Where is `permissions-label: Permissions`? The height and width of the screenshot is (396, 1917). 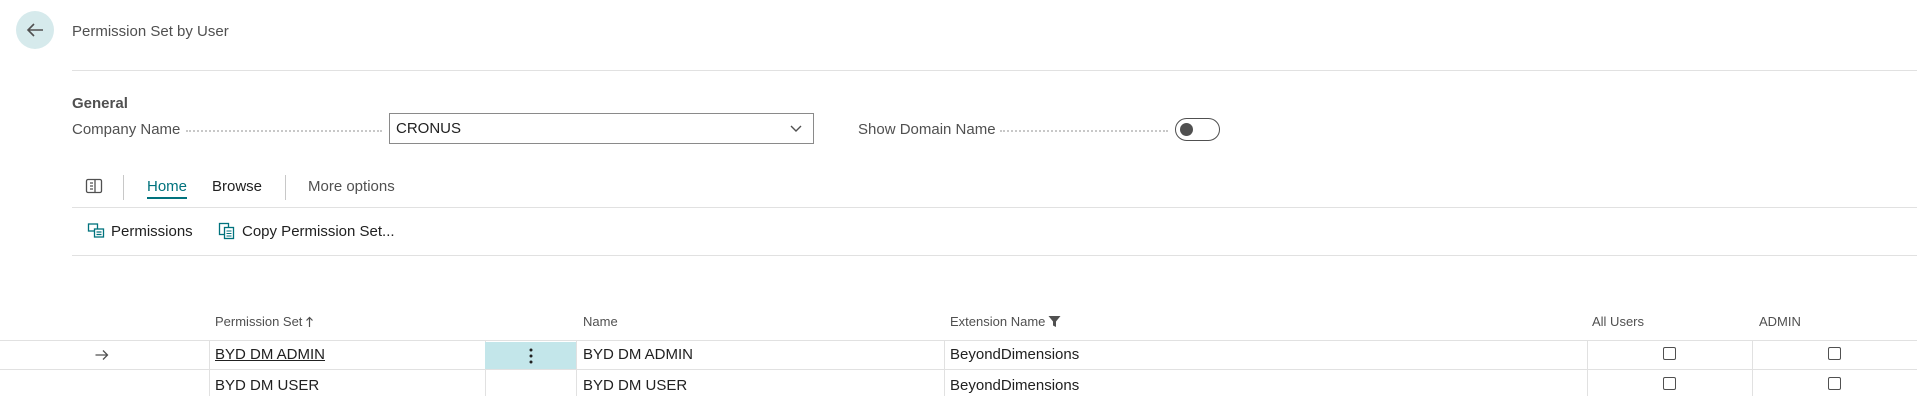
permissions-label: Permissions is located at coordinates (152, 231).